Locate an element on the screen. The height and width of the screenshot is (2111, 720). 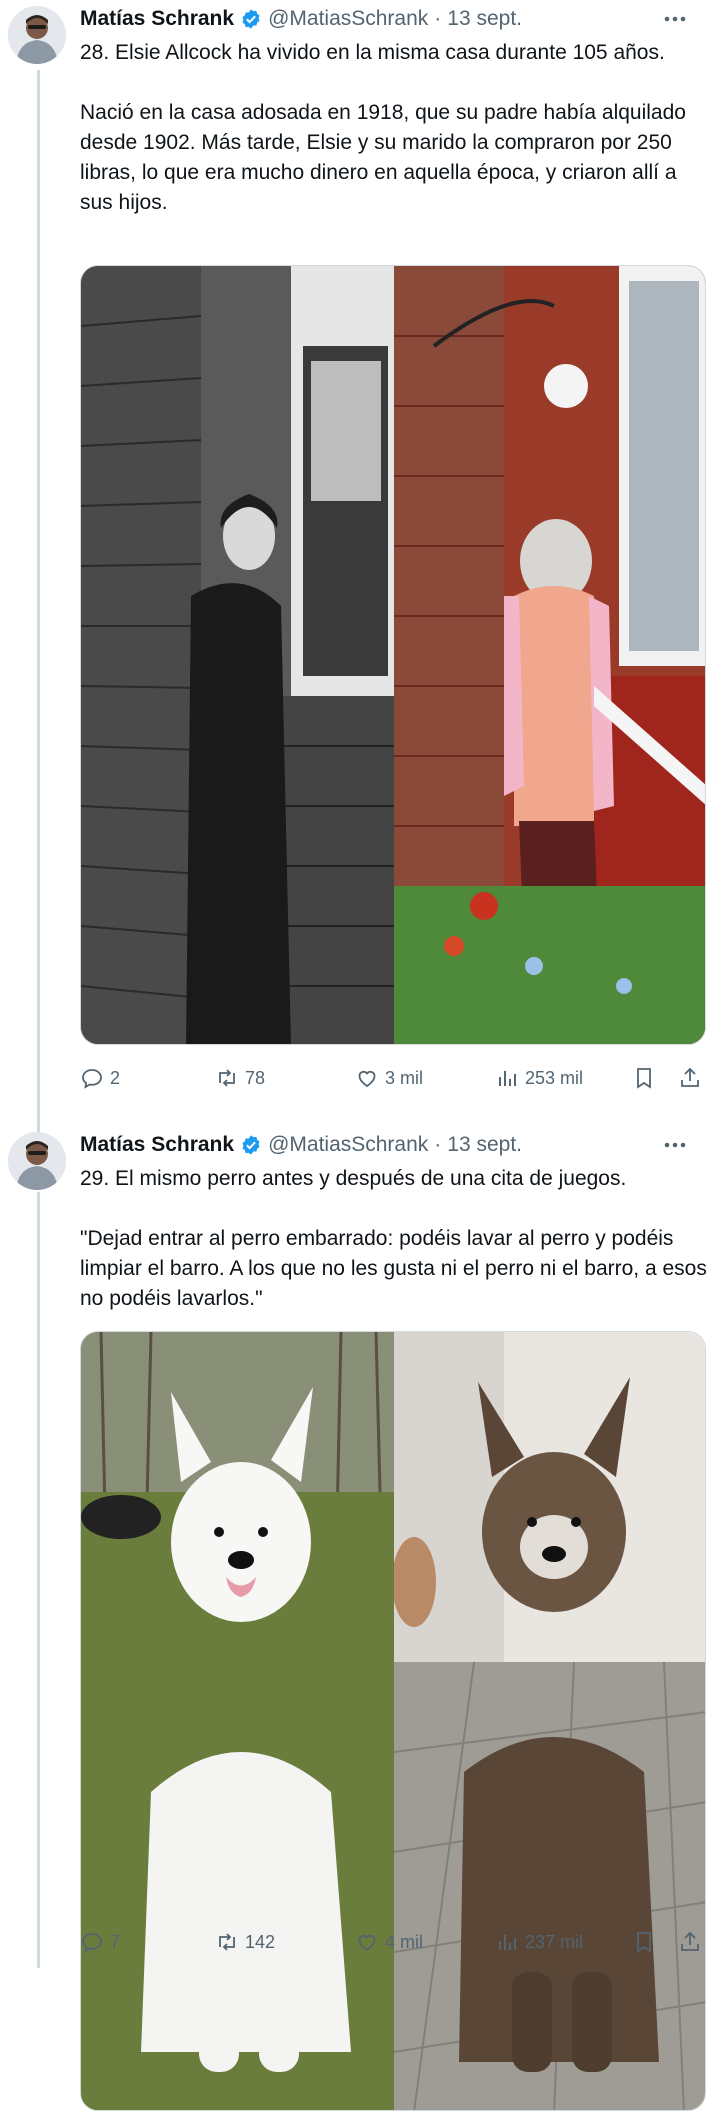
views-button: 253 mil is located at coordinates (539, 1078).